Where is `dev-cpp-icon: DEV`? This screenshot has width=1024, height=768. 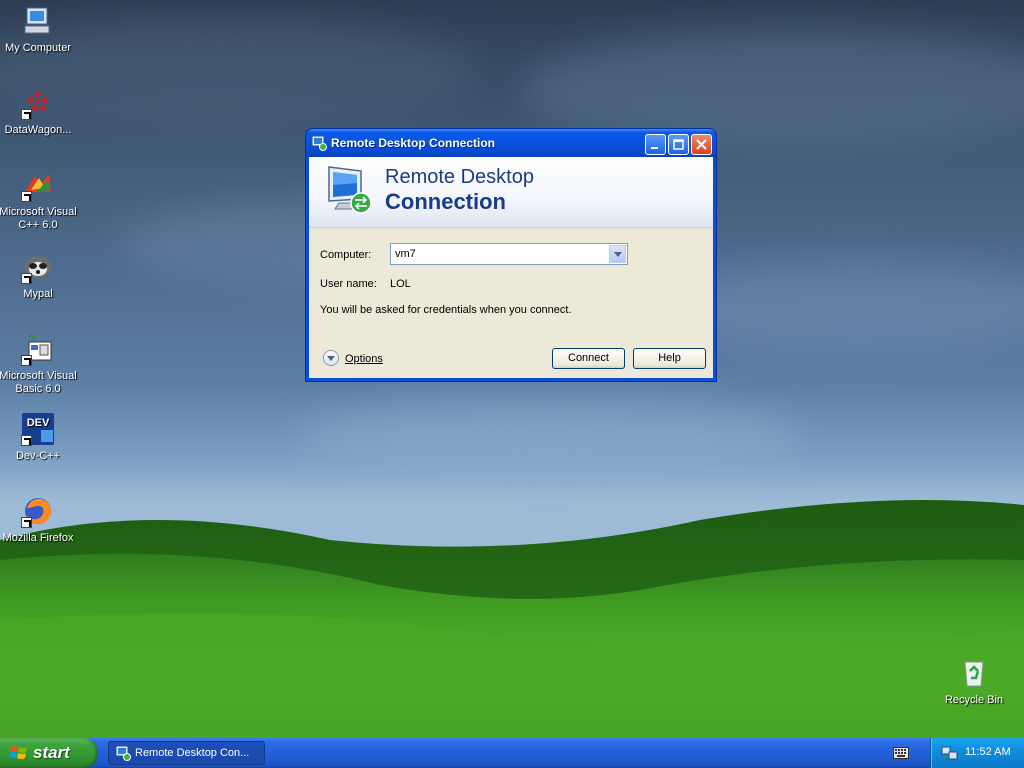 dev-cpp-icon: DEV is located at coordinates (38, 429).